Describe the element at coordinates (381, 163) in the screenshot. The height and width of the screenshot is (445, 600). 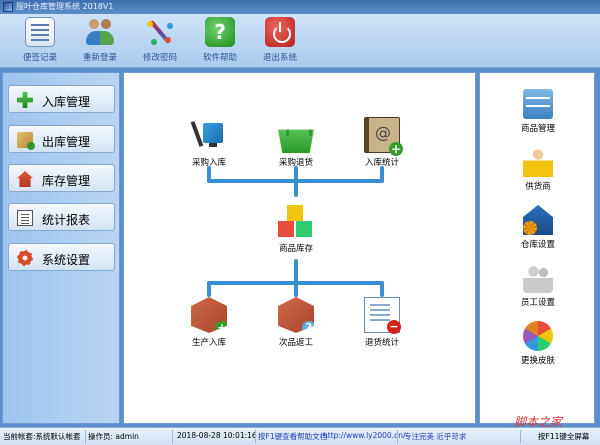
I see `node-label: 入库统计` at that location.